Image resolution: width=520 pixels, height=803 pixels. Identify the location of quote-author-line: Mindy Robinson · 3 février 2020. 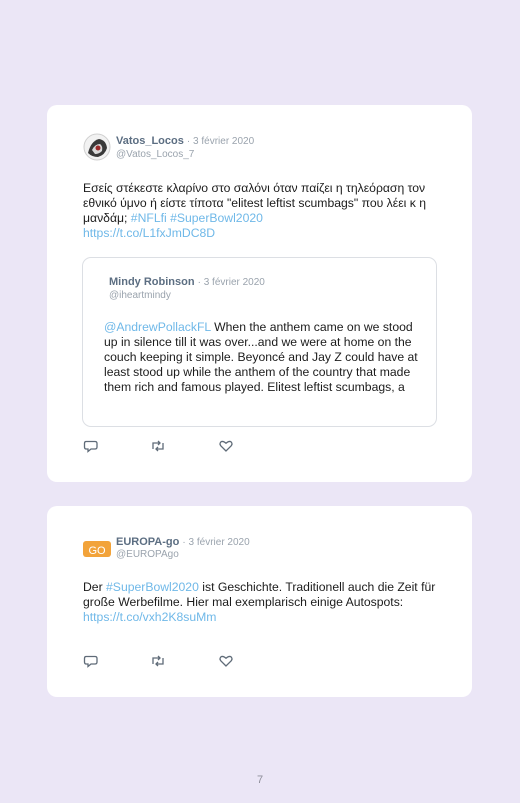
(187, 282).